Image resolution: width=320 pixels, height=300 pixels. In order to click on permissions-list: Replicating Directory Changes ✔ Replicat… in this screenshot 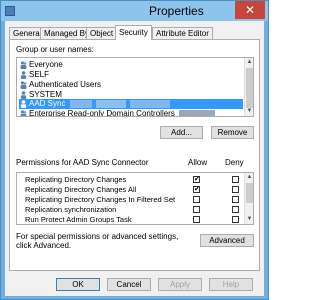, I will do `click(135, 198)`.